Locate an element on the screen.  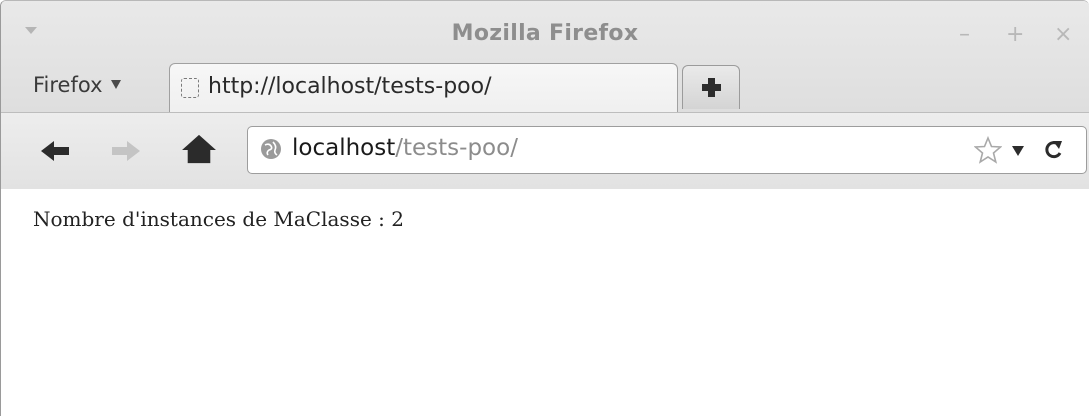
url-host: localhost is located at coordinates (344, 148).